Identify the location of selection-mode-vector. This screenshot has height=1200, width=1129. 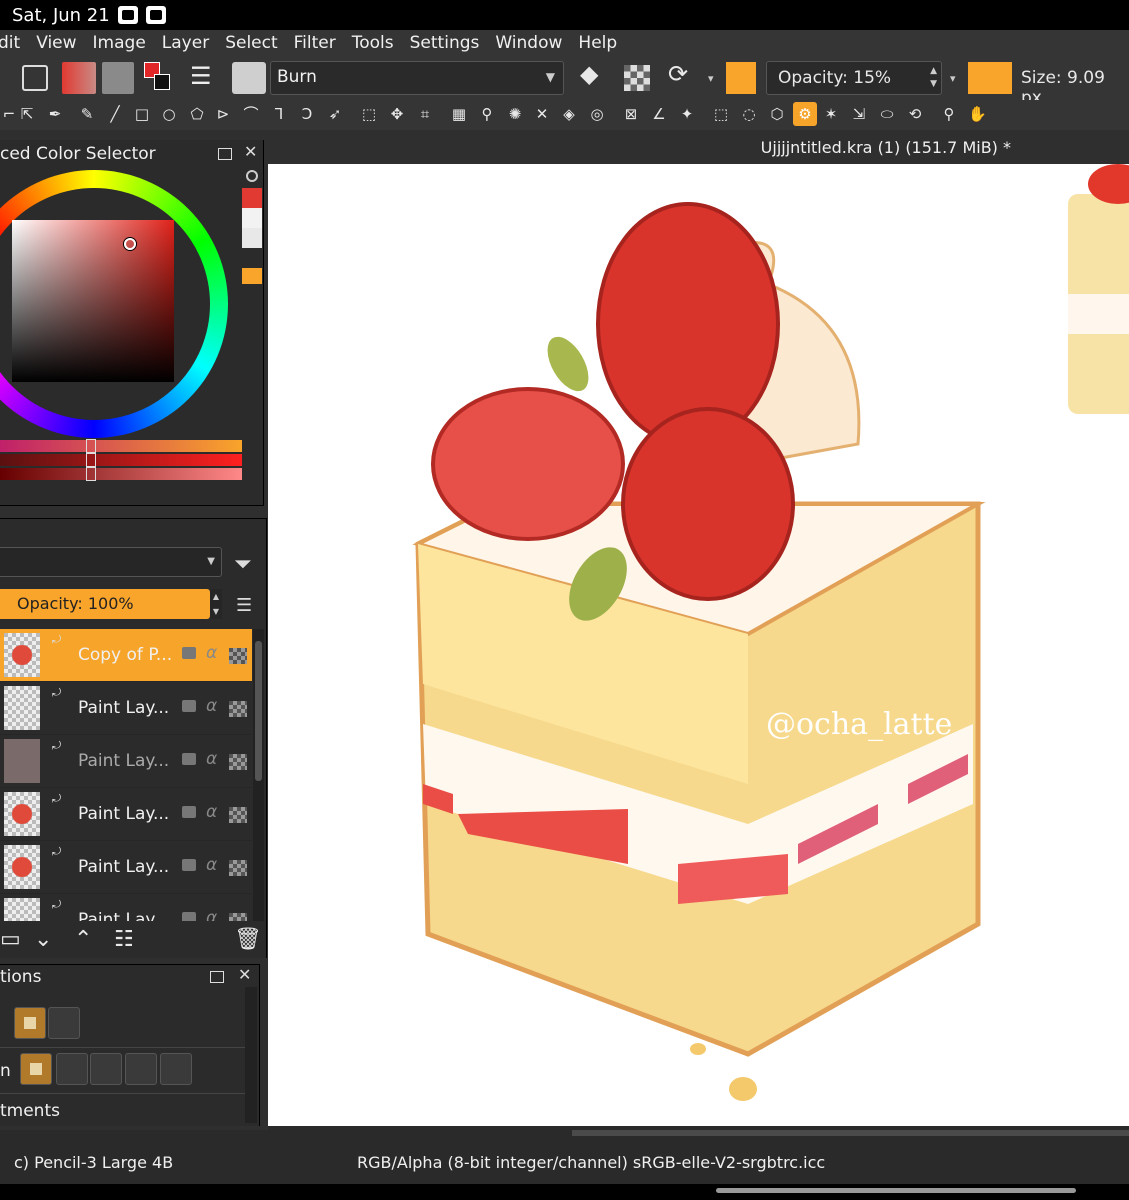
(64, 1023).